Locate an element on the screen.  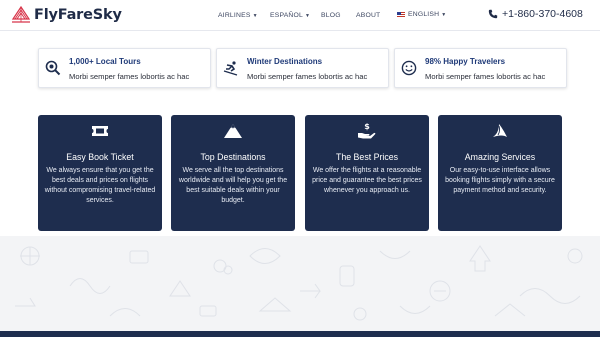
nav-about: ABOUT is located at coordinates (368, 15).